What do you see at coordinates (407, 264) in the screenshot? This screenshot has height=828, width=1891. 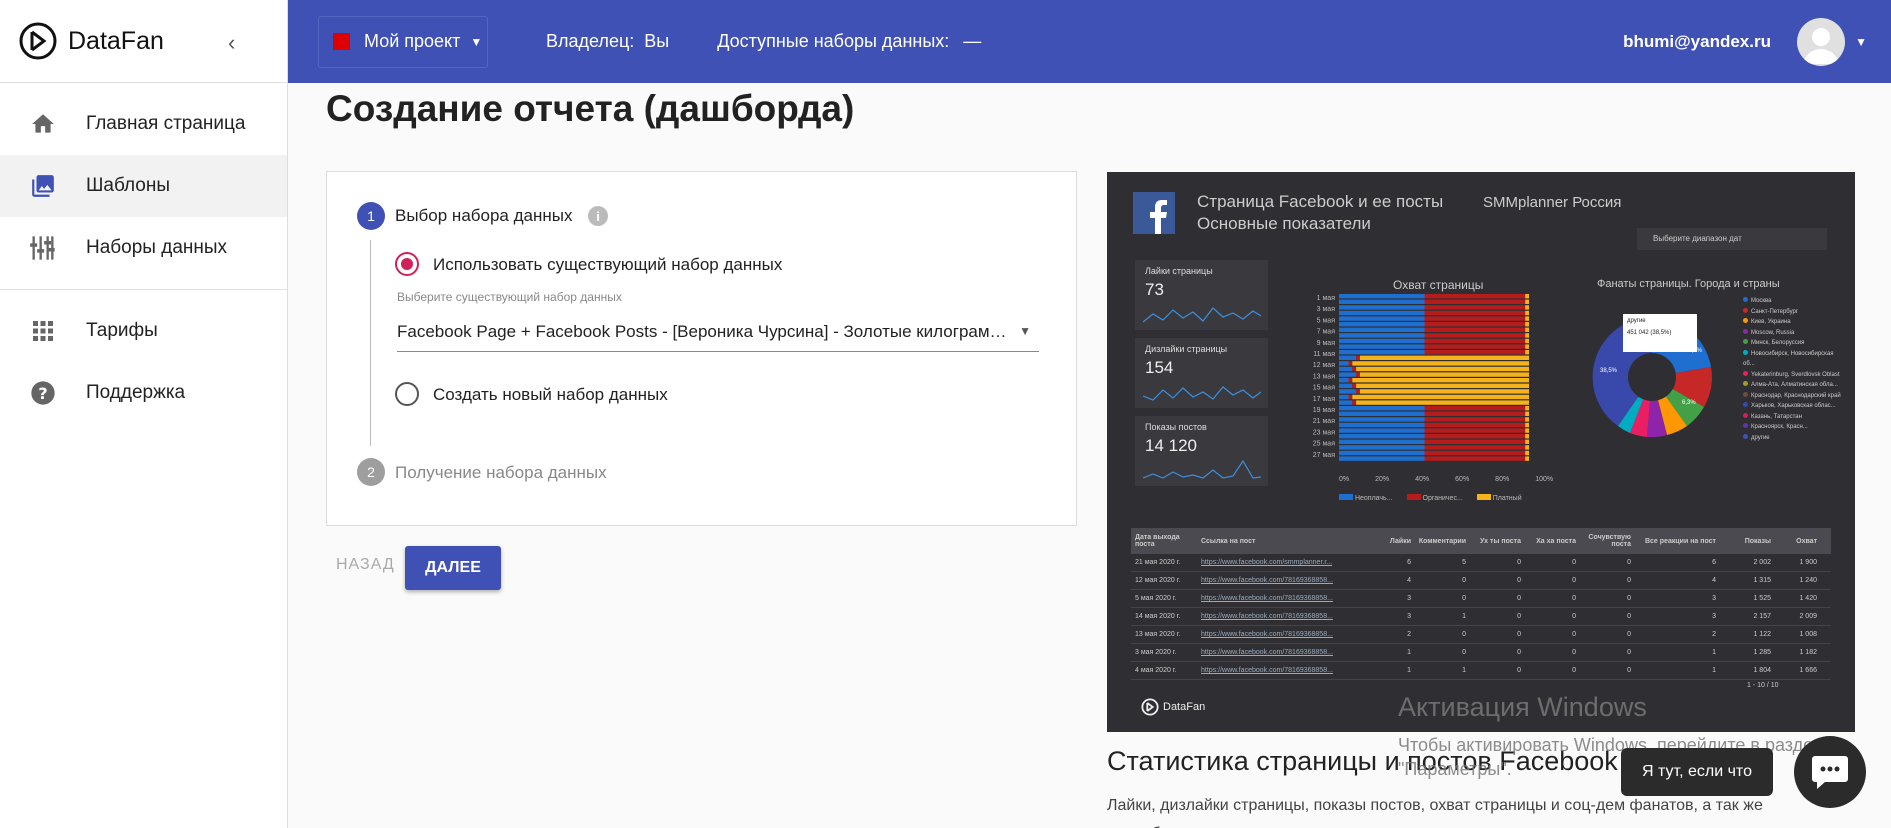 I see `radio-existing-dataset` at bounding box center [407, 264].